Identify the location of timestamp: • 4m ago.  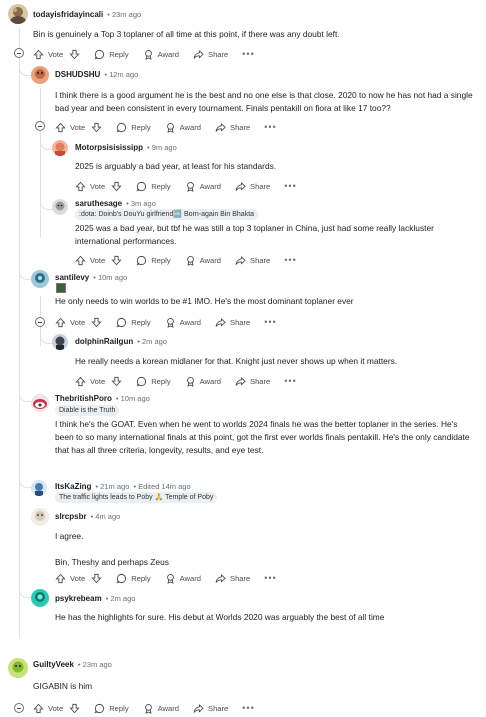
(106, 516).